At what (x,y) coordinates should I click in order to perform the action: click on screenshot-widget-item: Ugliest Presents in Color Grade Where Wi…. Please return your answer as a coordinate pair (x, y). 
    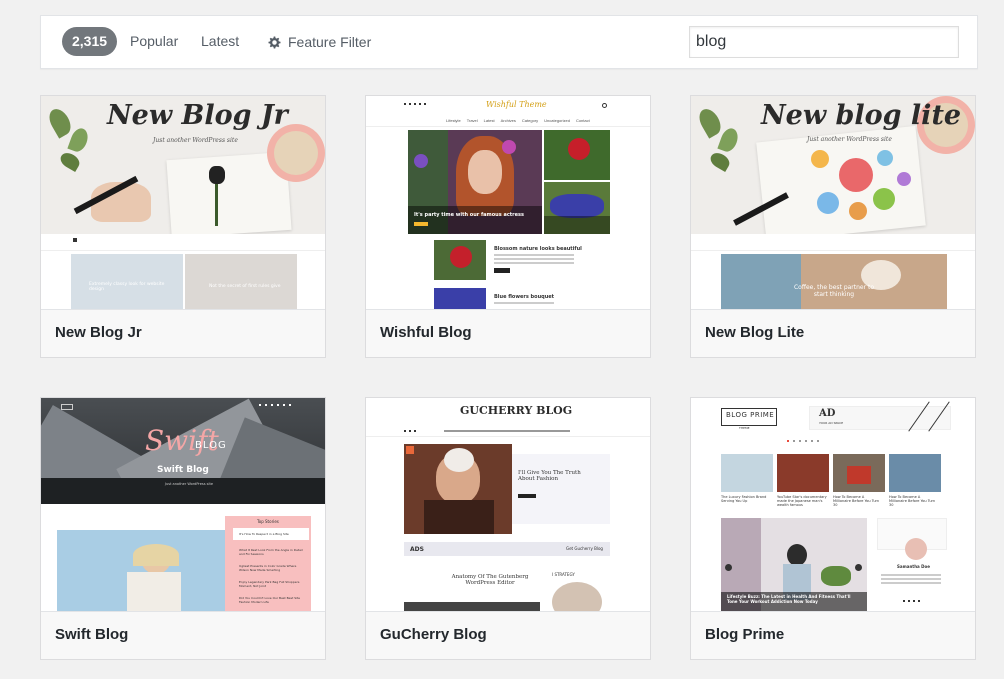
    Looking at the image, I should click on (268, 568).